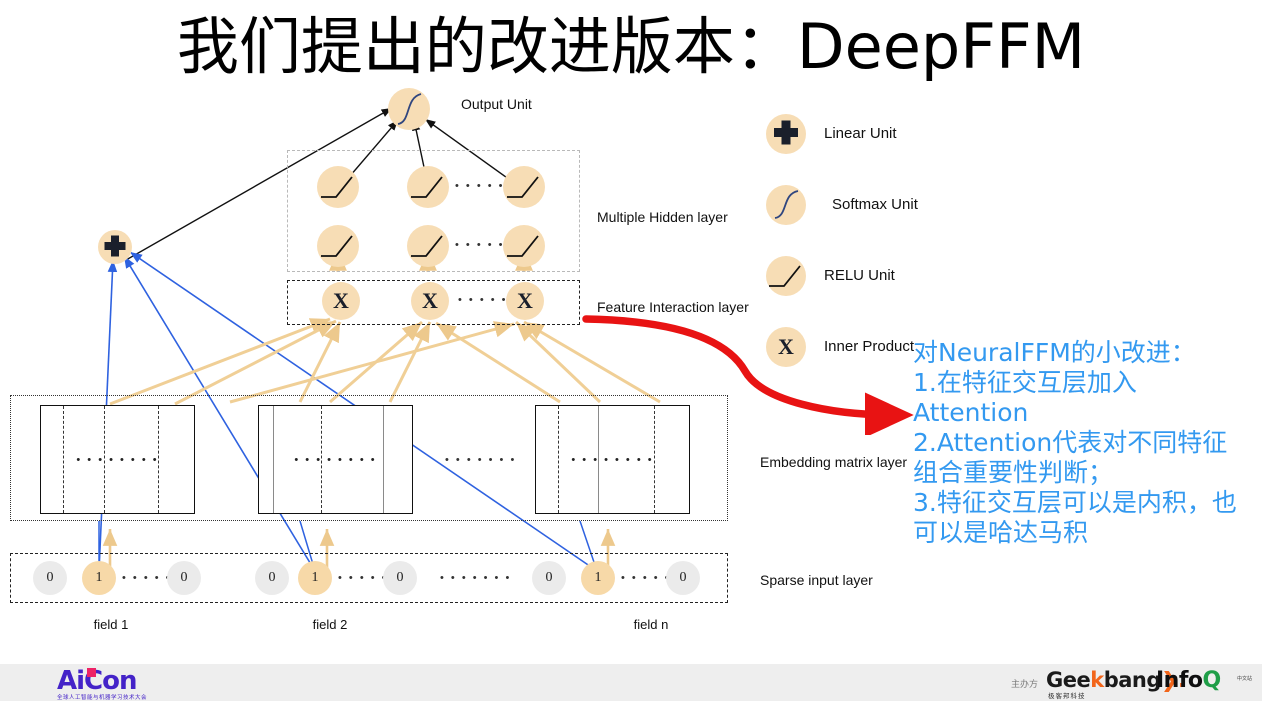 Image resolution: width=1262 pixels, height=701 pixels. What do you see at coordinates (1067, 696) in the screenshot?
I see `geekbang-subtitle: 极客邦科技` at bounding box center [1067, 696].